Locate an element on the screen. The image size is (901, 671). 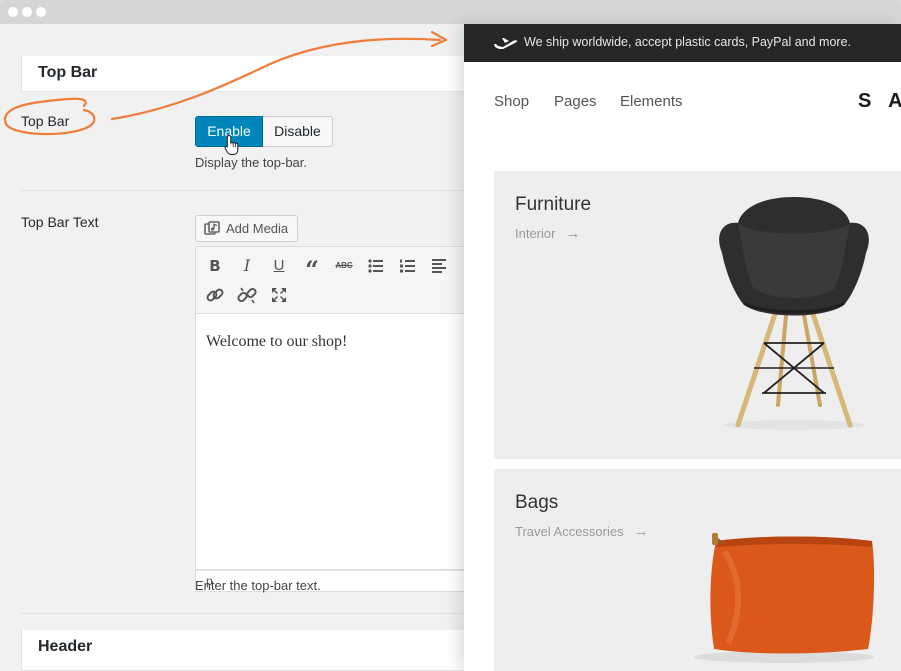
numbered-list-icon is located at coordinates (408, 266).